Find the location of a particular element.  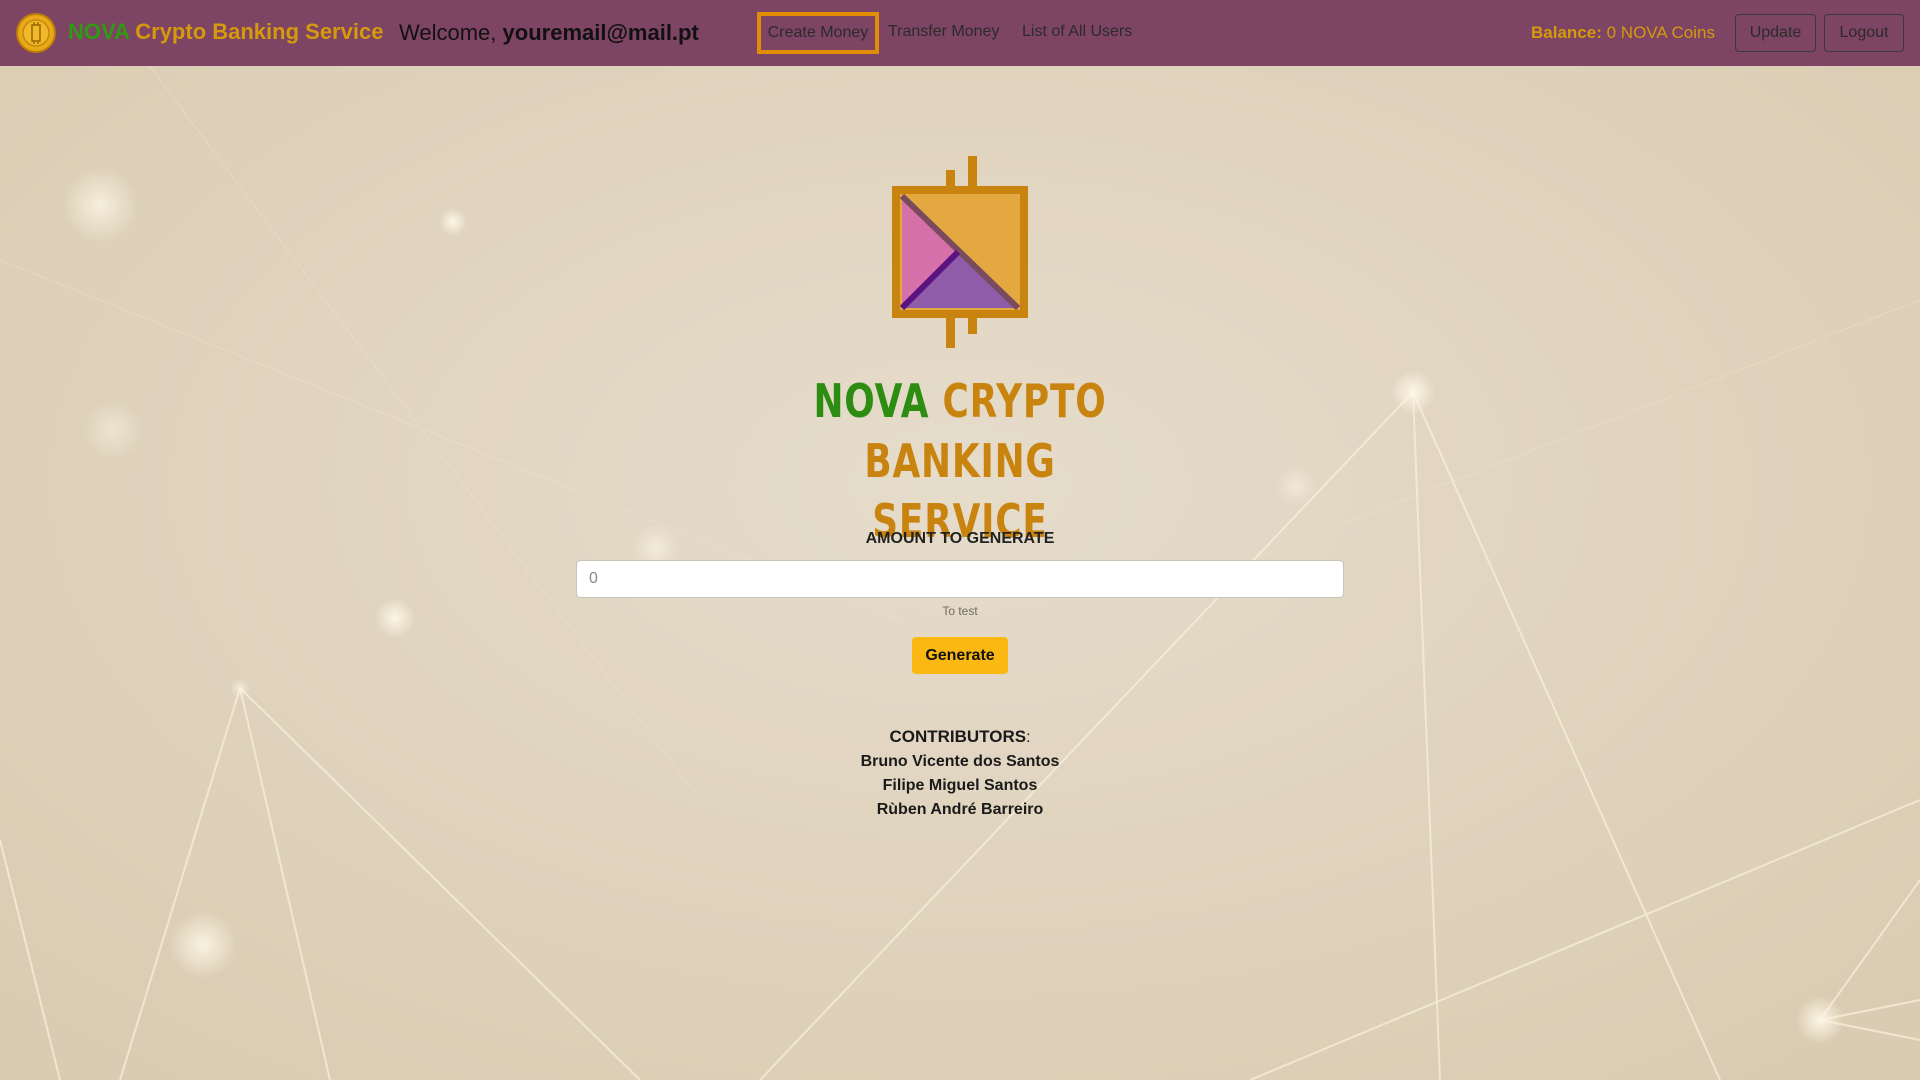

contributors-heading-row: CONTRIBUTORS: is located at coordinates (960, 737).